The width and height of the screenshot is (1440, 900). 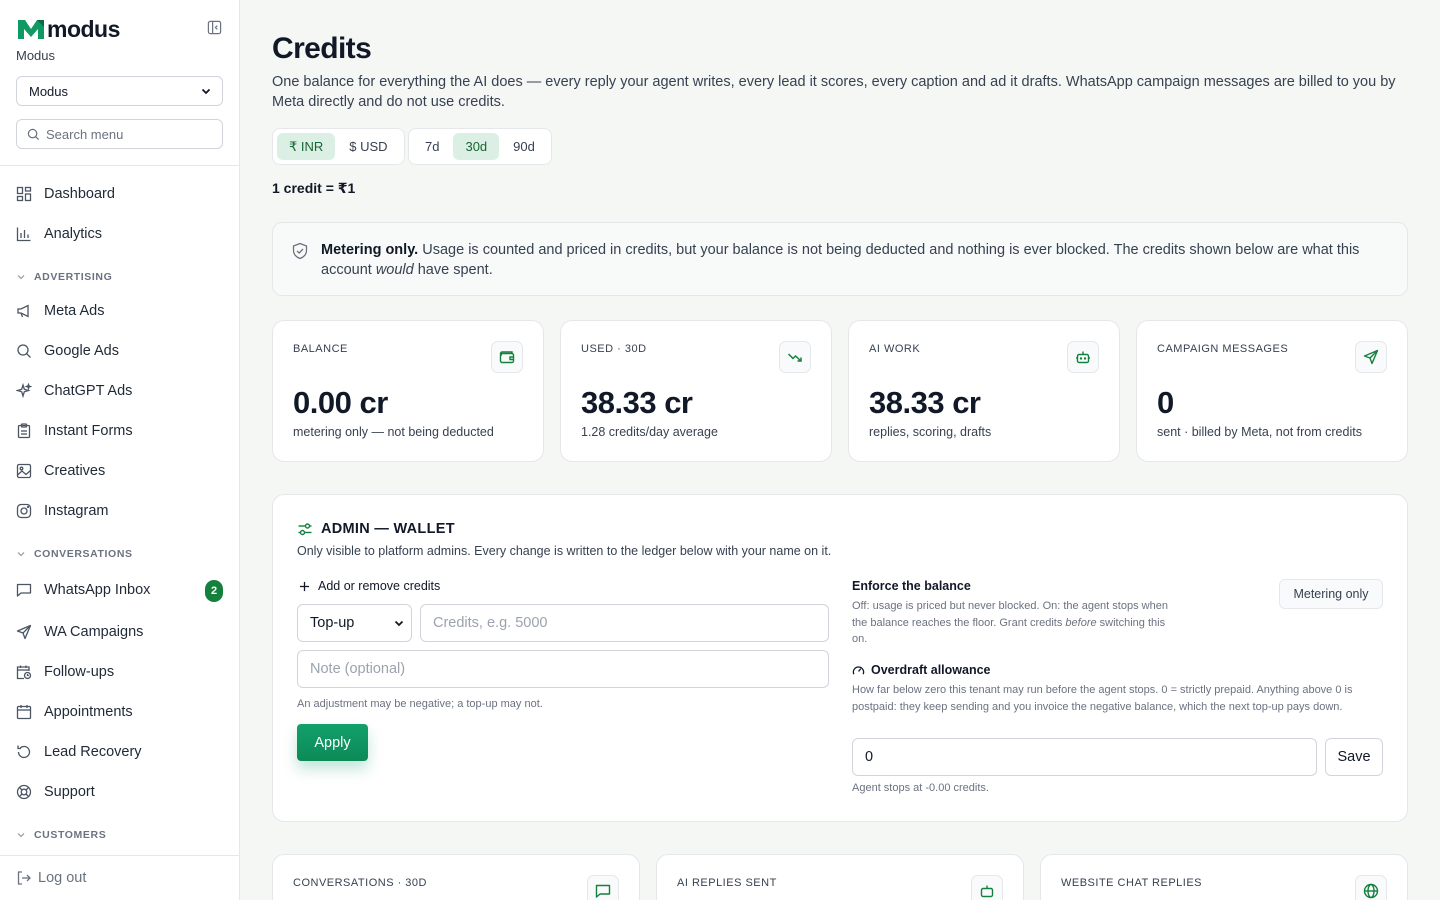 What do you see at coordinates (1084, 757) in the screenshot?
I see `overdraft-input` at bounding box center [1084, 757].